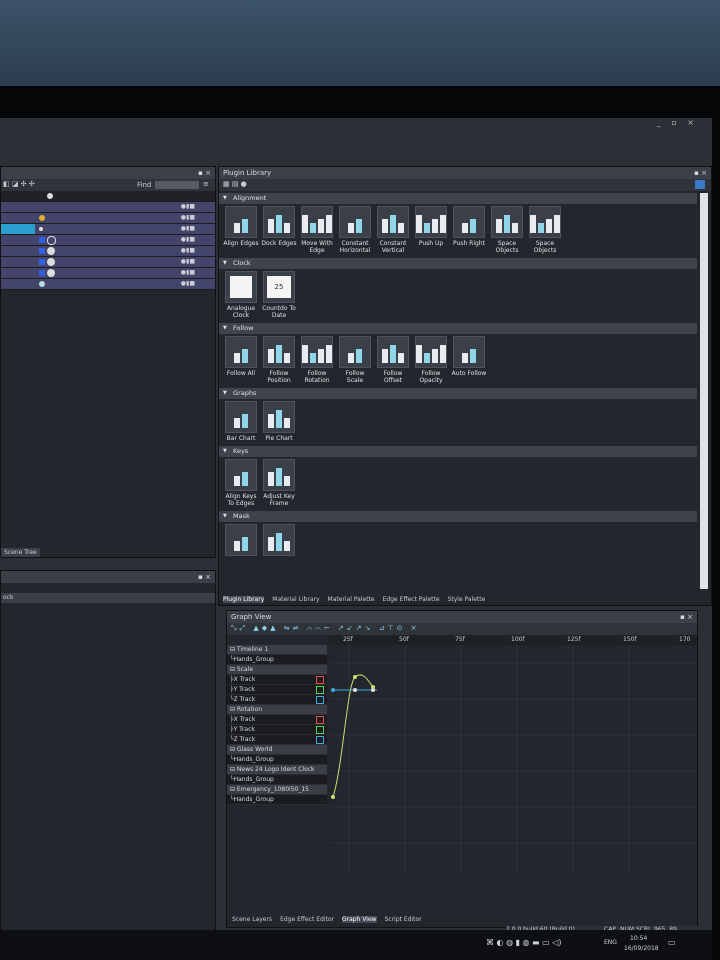 The image size is (720, 960). I want to click on plugin-item: Analogue Clock, so click(241, 295).